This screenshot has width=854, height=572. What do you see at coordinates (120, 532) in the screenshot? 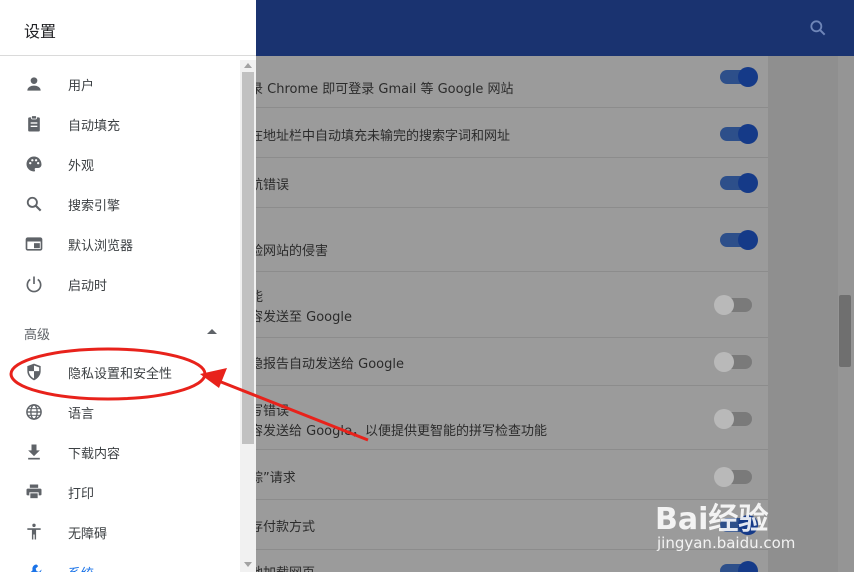
I see `nav-item-accessibility: 无障碍` at bounding box center [120, 532].